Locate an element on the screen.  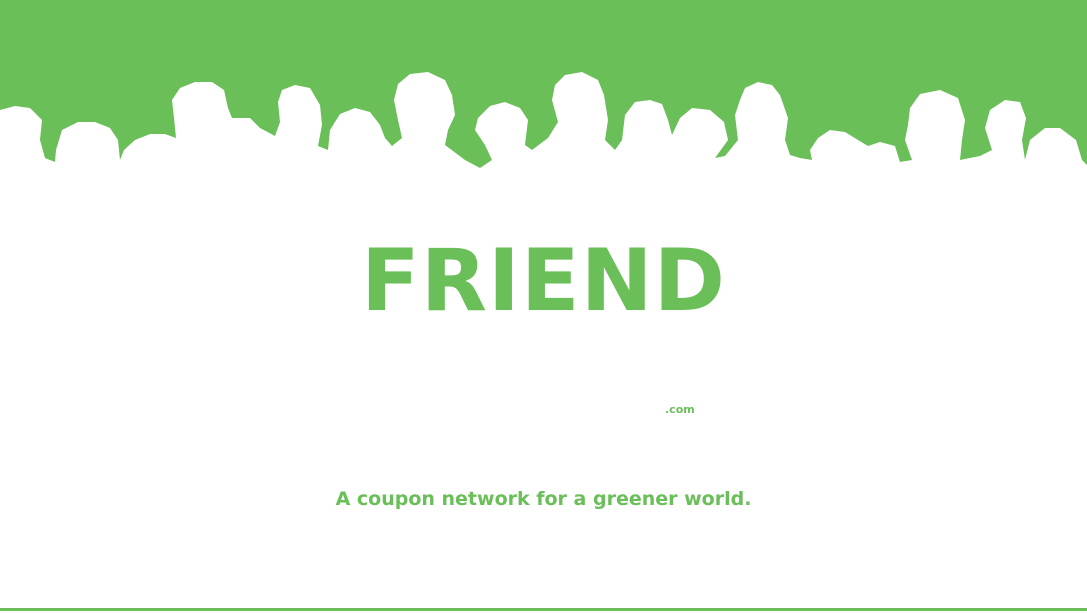
bottom-divider is located at coordinates (543, 609).